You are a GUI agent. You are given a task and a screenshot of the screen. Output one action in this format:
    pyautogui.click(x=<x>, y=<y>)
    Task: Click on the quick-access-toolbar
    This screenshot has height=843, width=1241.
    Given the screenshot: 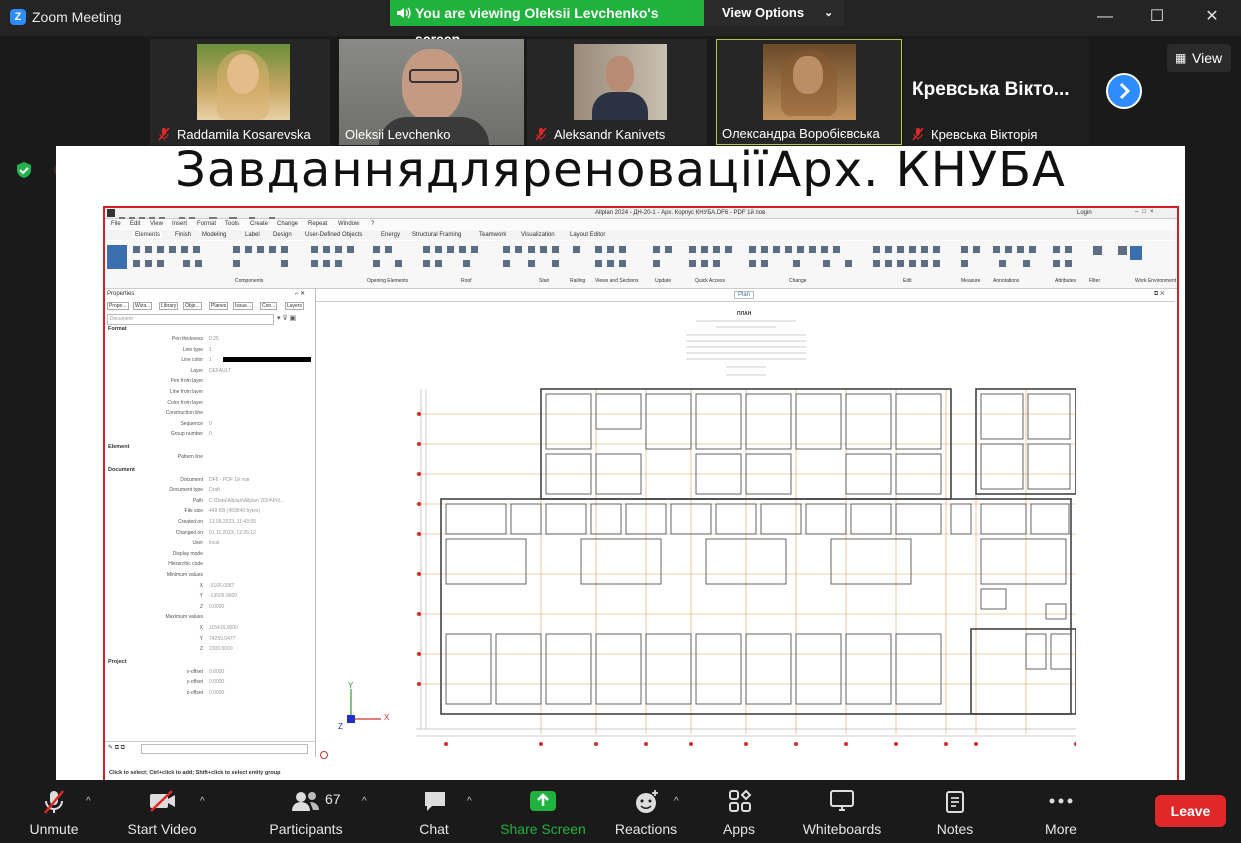 What is the action you would take?
    pyautogui.click(x=204, y=216)
    